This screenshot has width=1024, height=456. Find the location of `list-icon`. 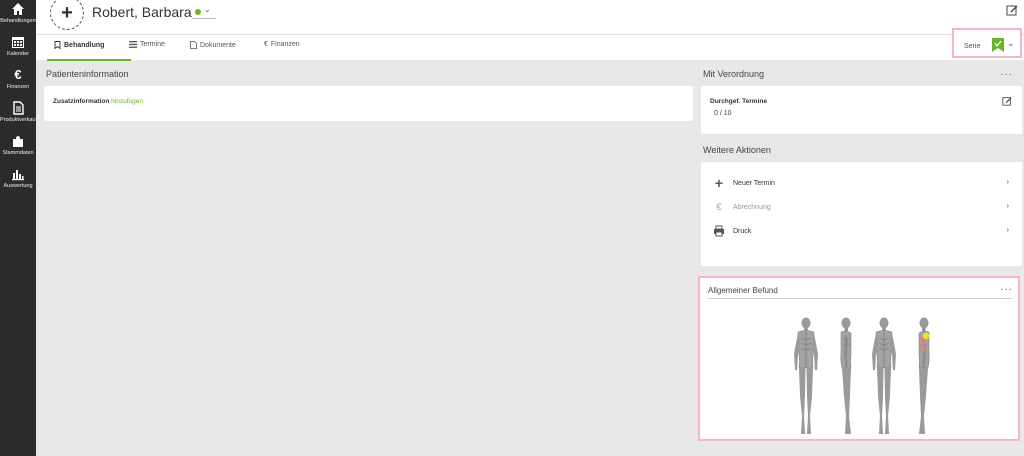

list-icon is located at coordinates (133, 44).